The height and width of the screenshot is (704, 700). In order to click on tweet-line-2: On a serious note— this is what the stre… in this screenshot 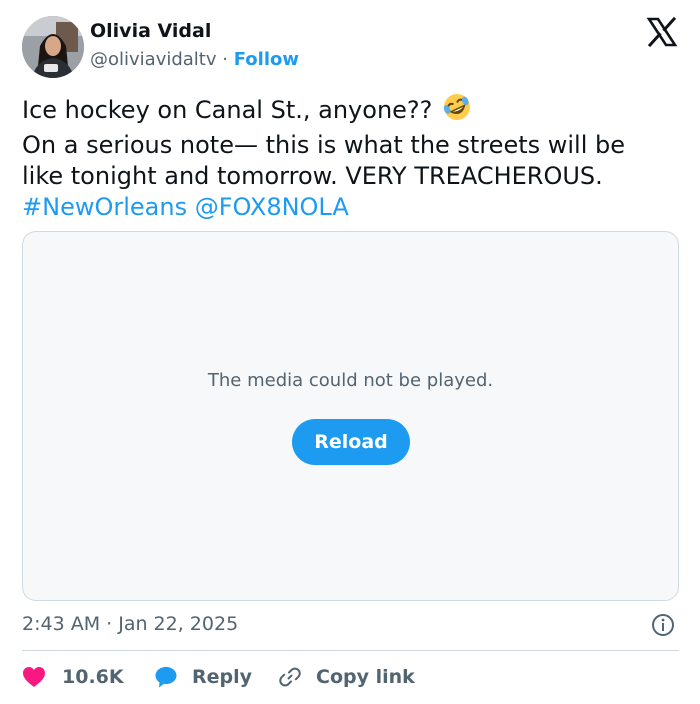, I will do `click(324, 145)`.